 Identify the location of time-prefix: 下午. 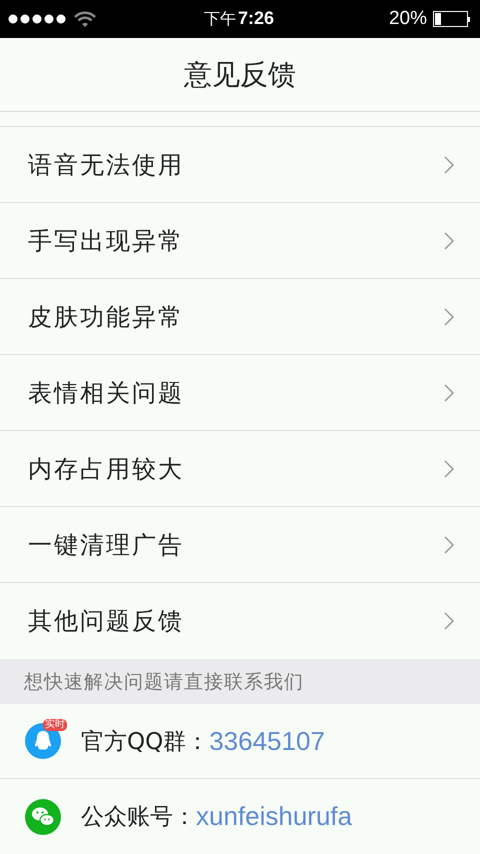
(220, 19).